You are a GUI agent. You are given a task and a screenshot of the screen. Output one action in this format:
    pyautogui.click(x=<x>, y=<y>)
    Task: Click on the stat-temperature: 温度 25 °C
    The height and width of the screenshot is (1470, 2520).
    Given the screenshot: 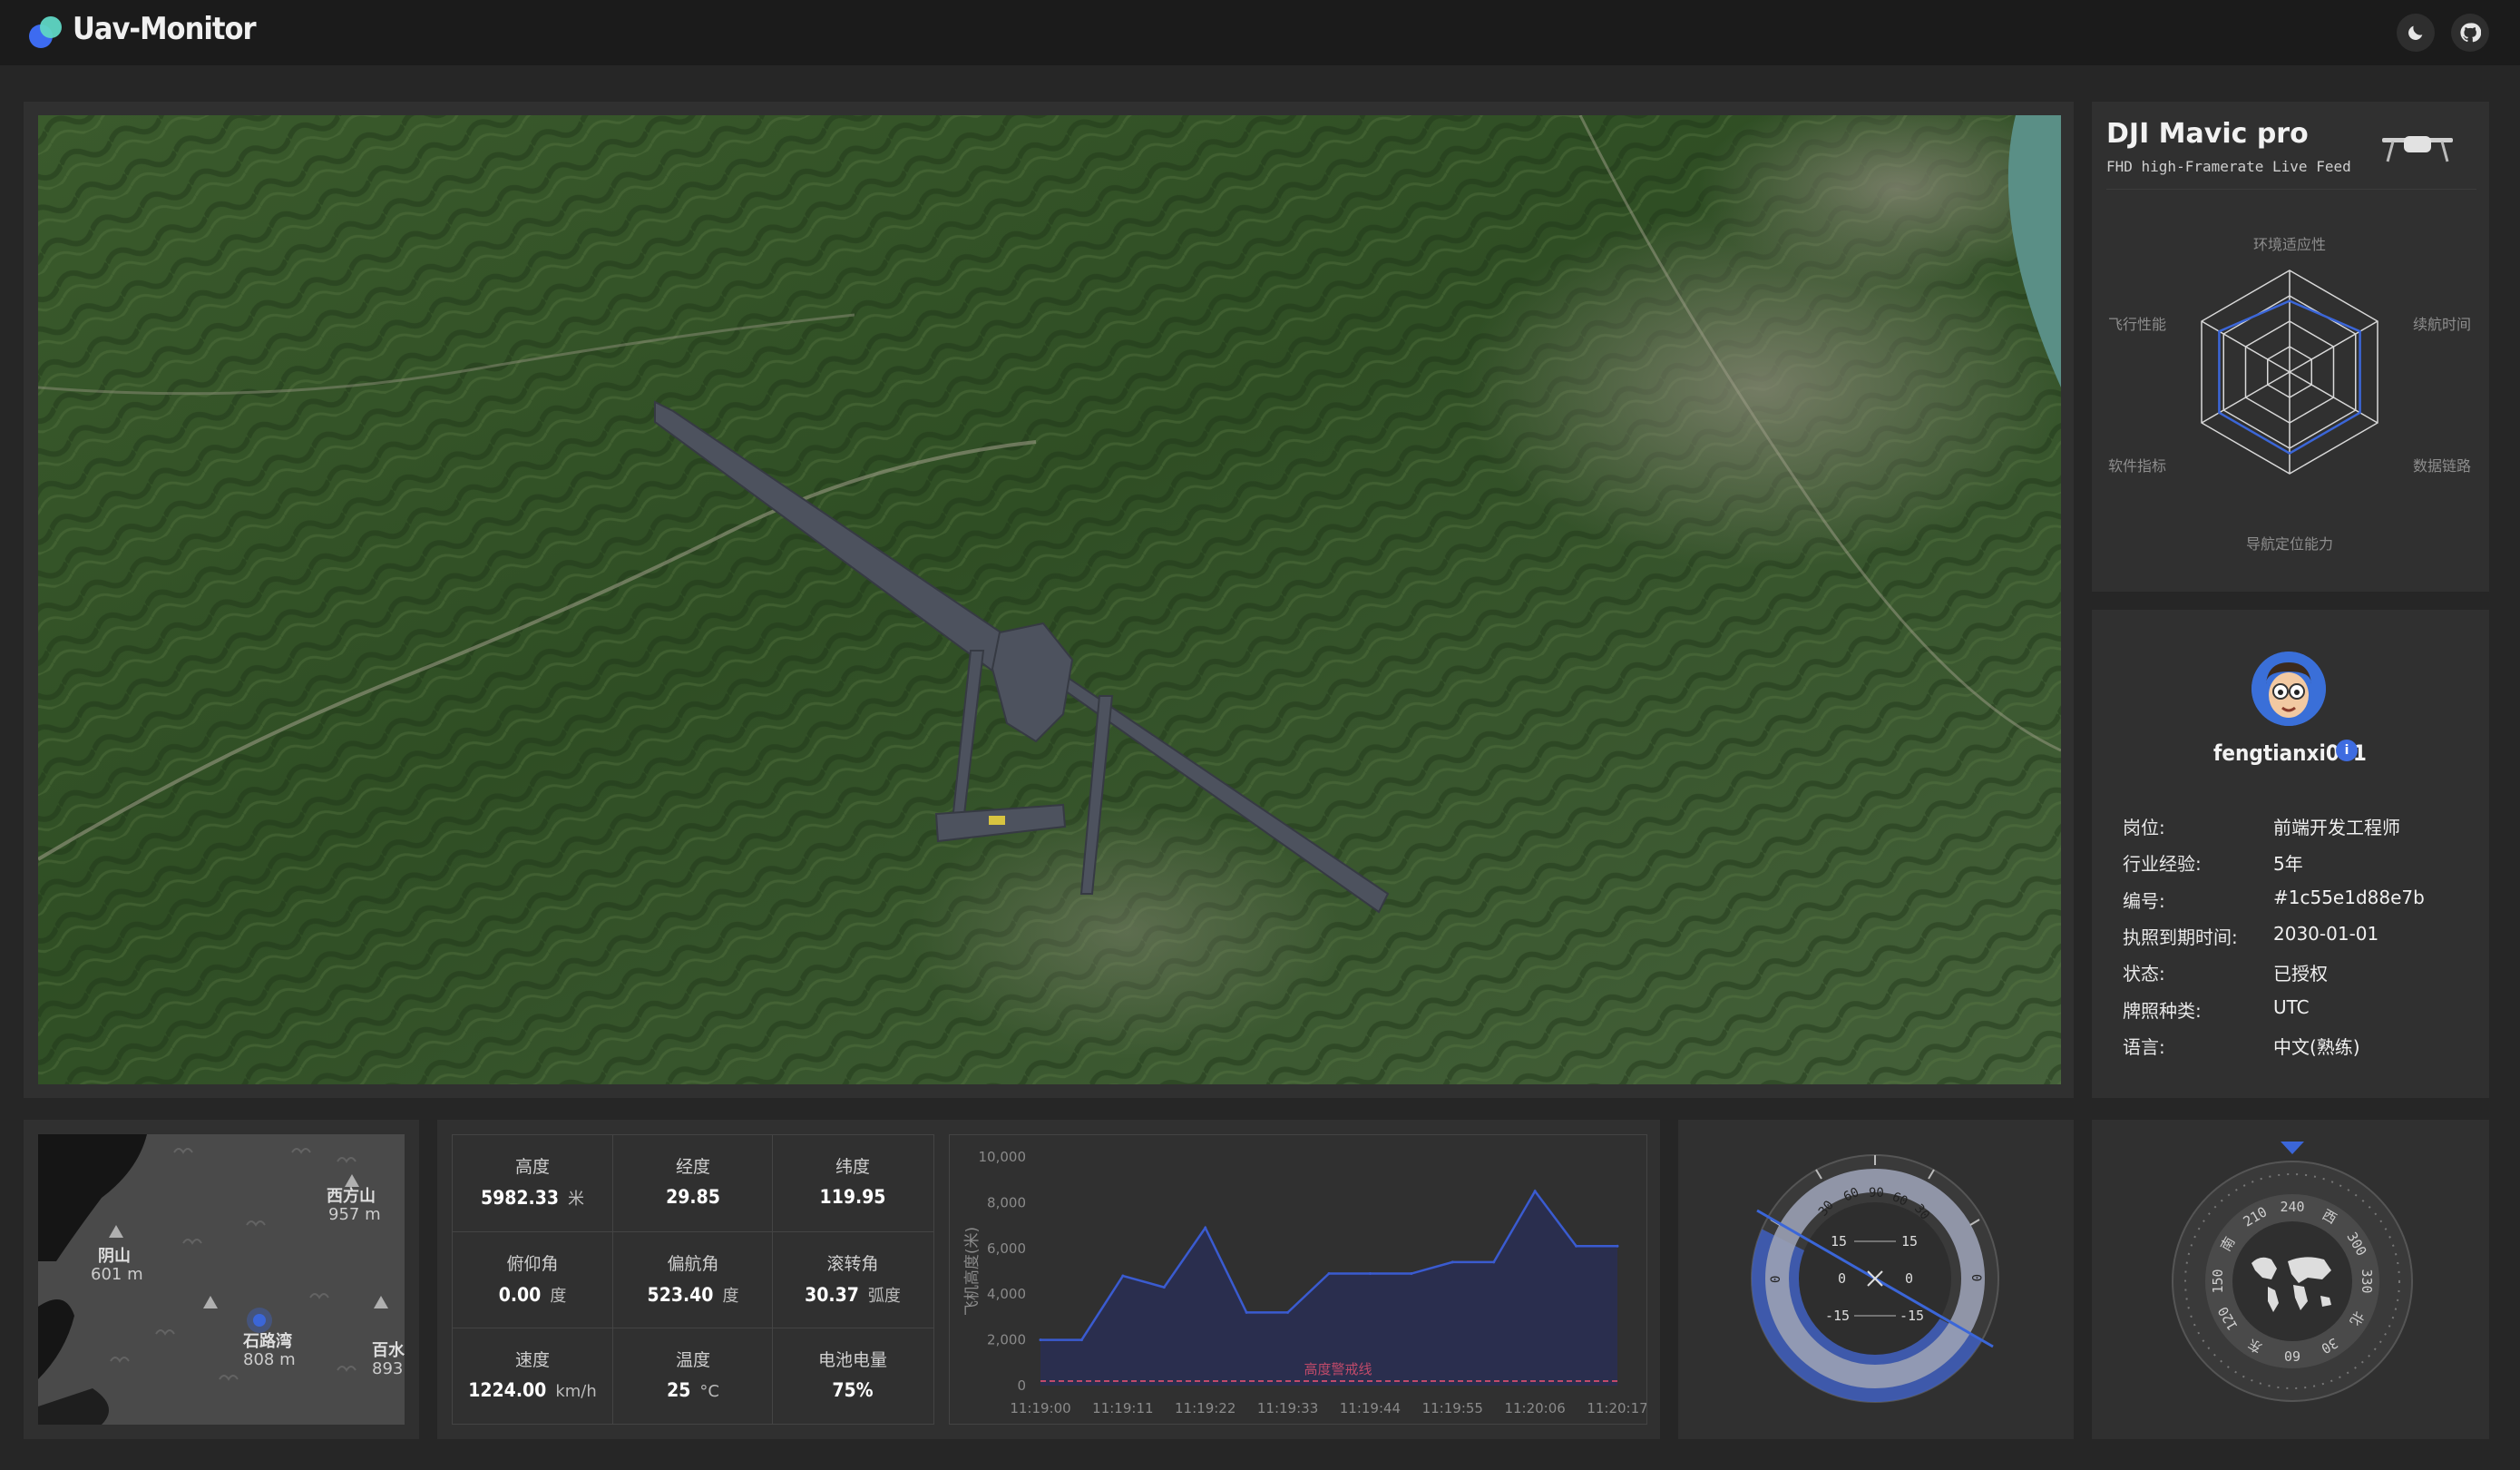 What is the action you would take?
    pyautogui.click(x=693, y=1375)
    